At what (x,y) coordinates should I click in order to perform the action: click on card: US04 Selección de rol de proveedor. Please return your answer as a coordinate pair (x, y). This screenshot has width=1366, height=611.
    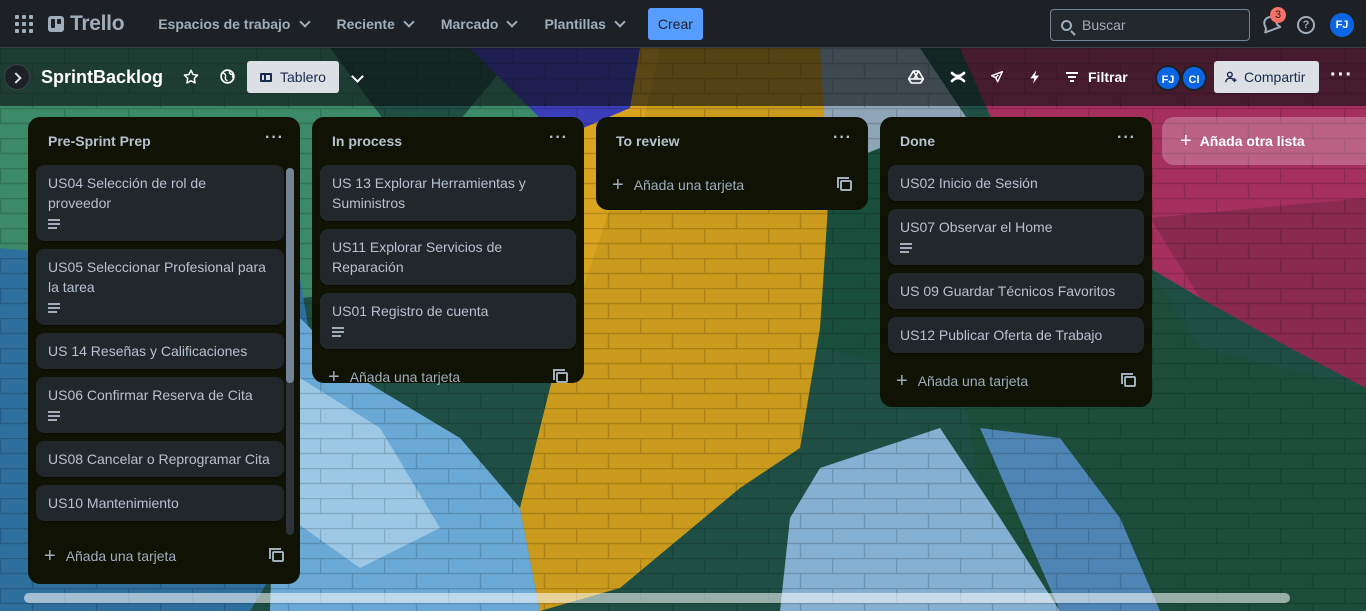
    Looking at the image, I should click on (160, 203).